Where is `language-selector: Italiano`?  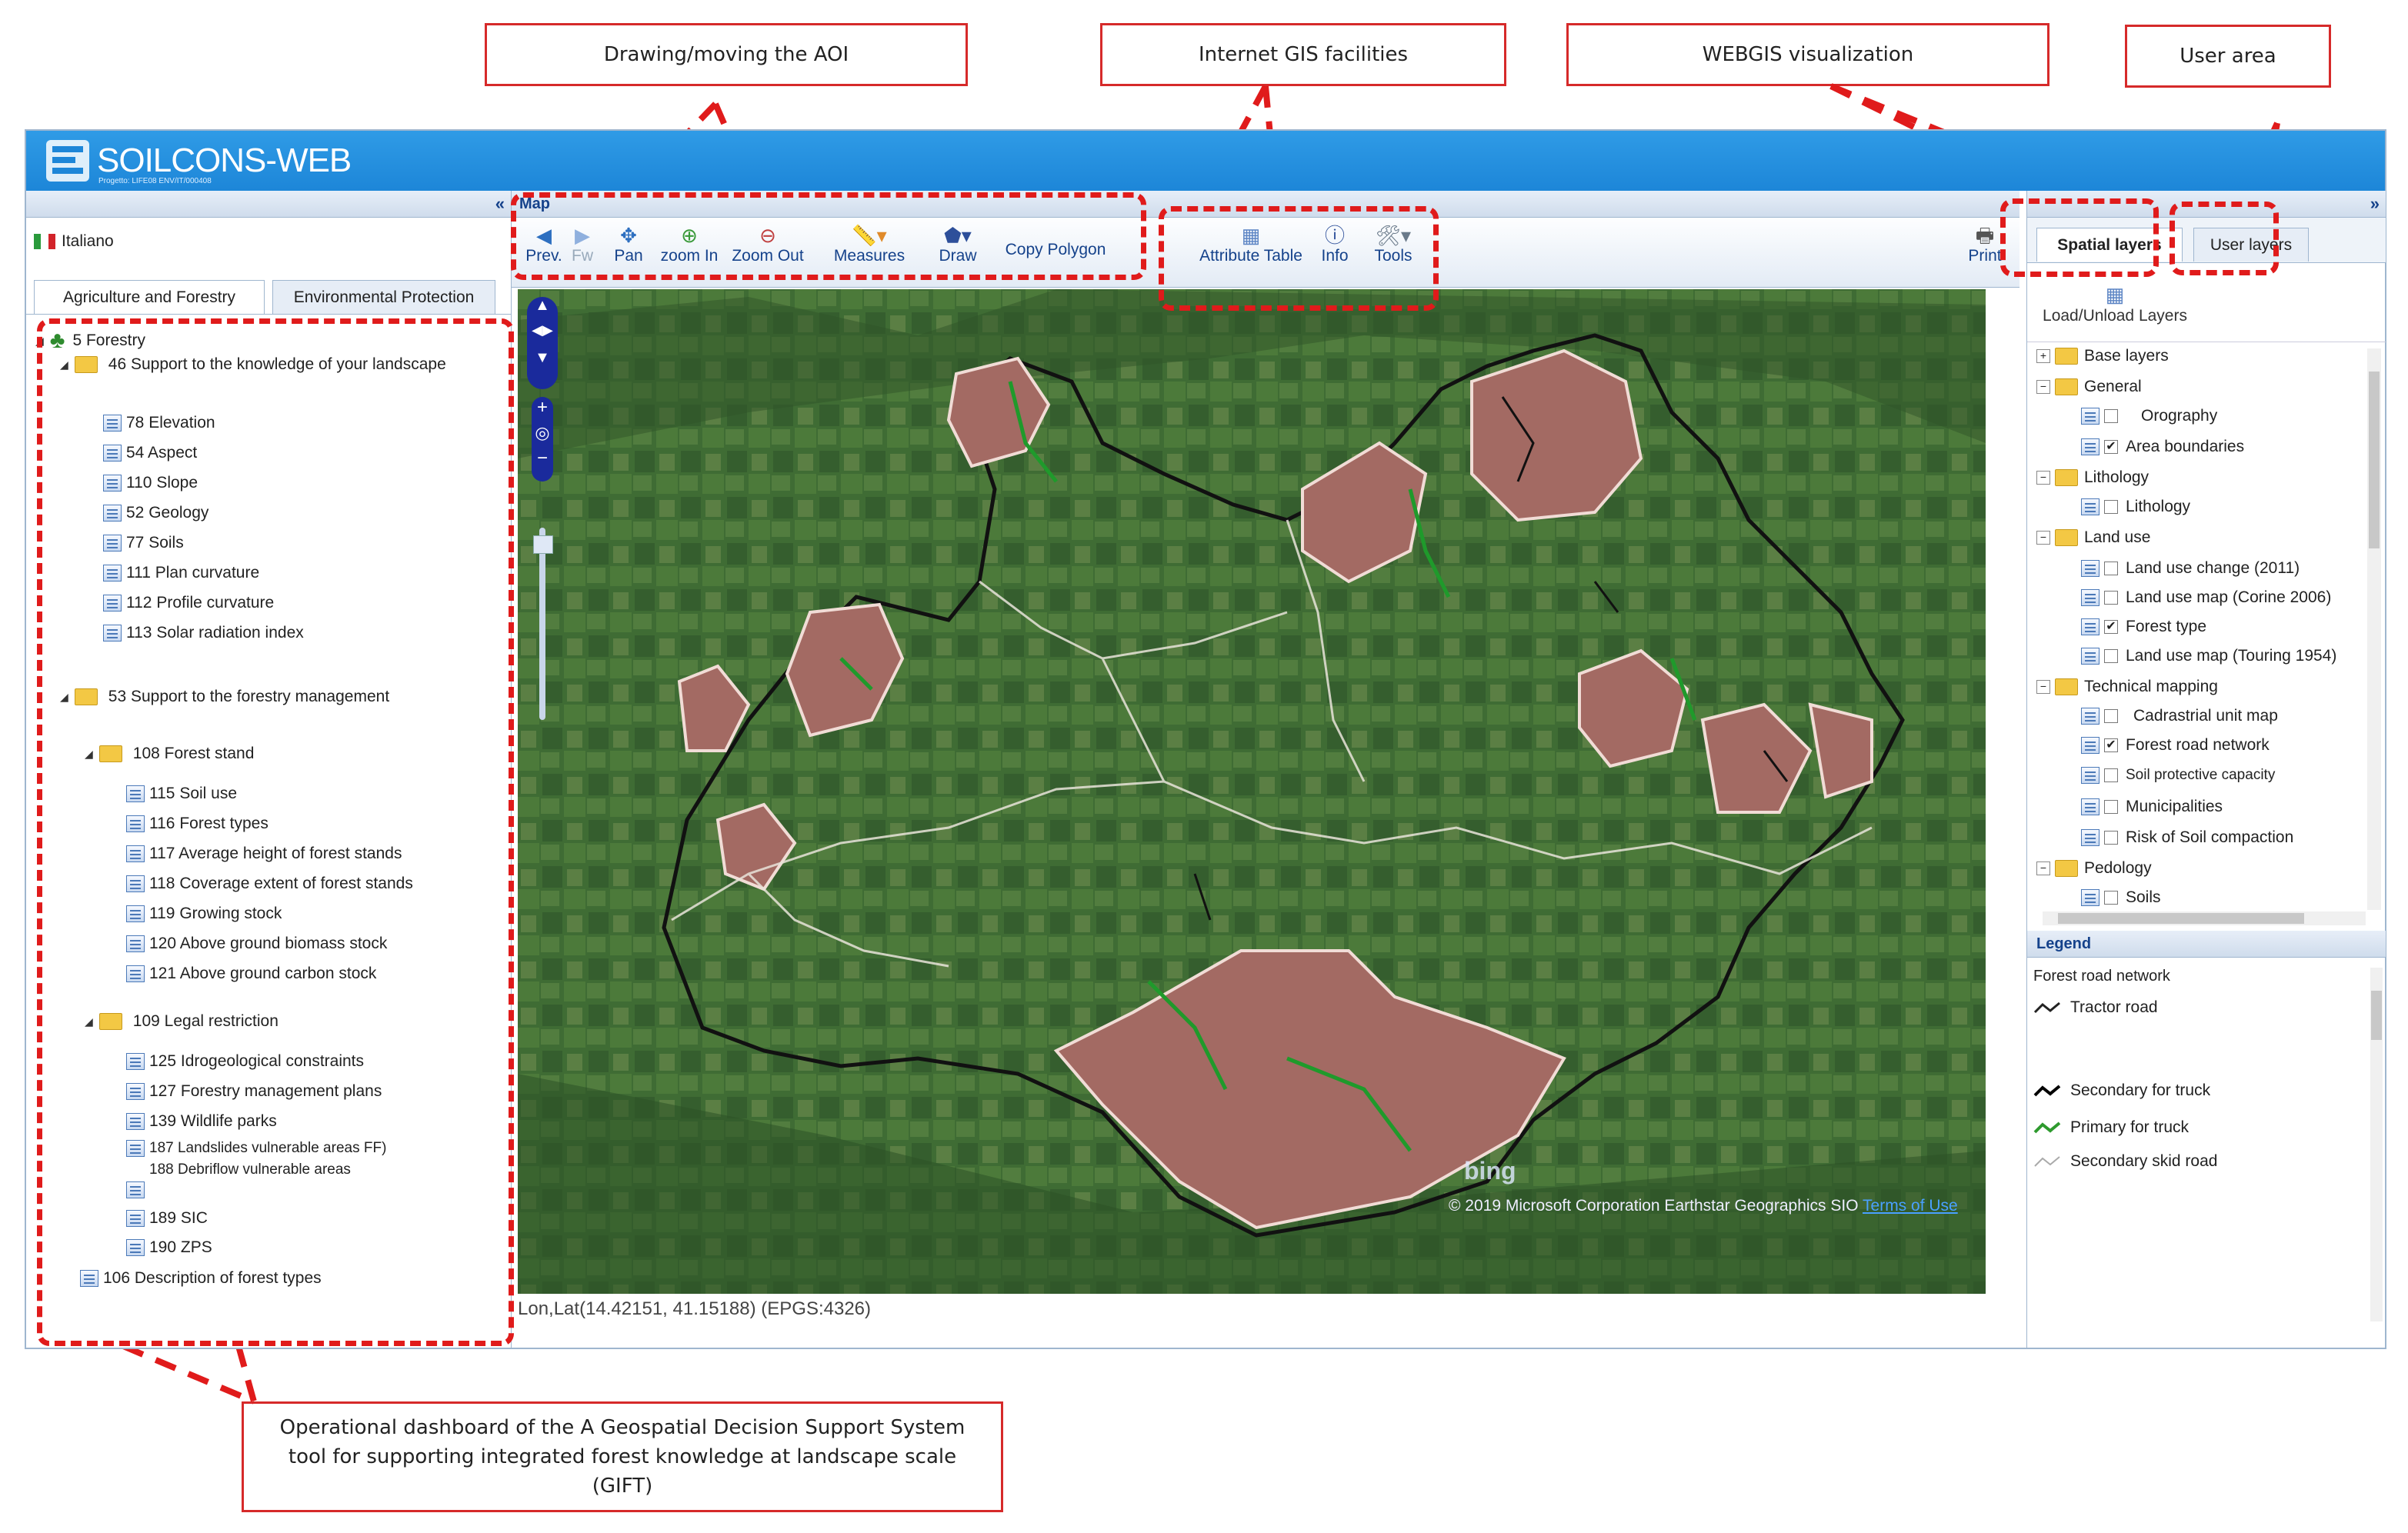 language-selector: Italiano is located at coordinates (74, 241).